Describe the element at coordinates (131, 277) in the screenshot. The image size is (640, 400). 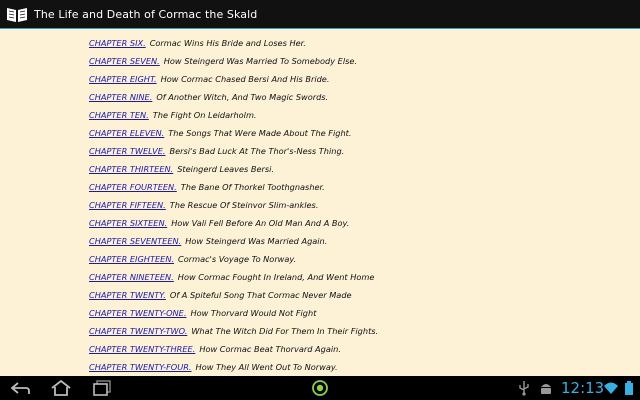
I see `chapter-link: CHAPTER NINETEEN.` at that location.